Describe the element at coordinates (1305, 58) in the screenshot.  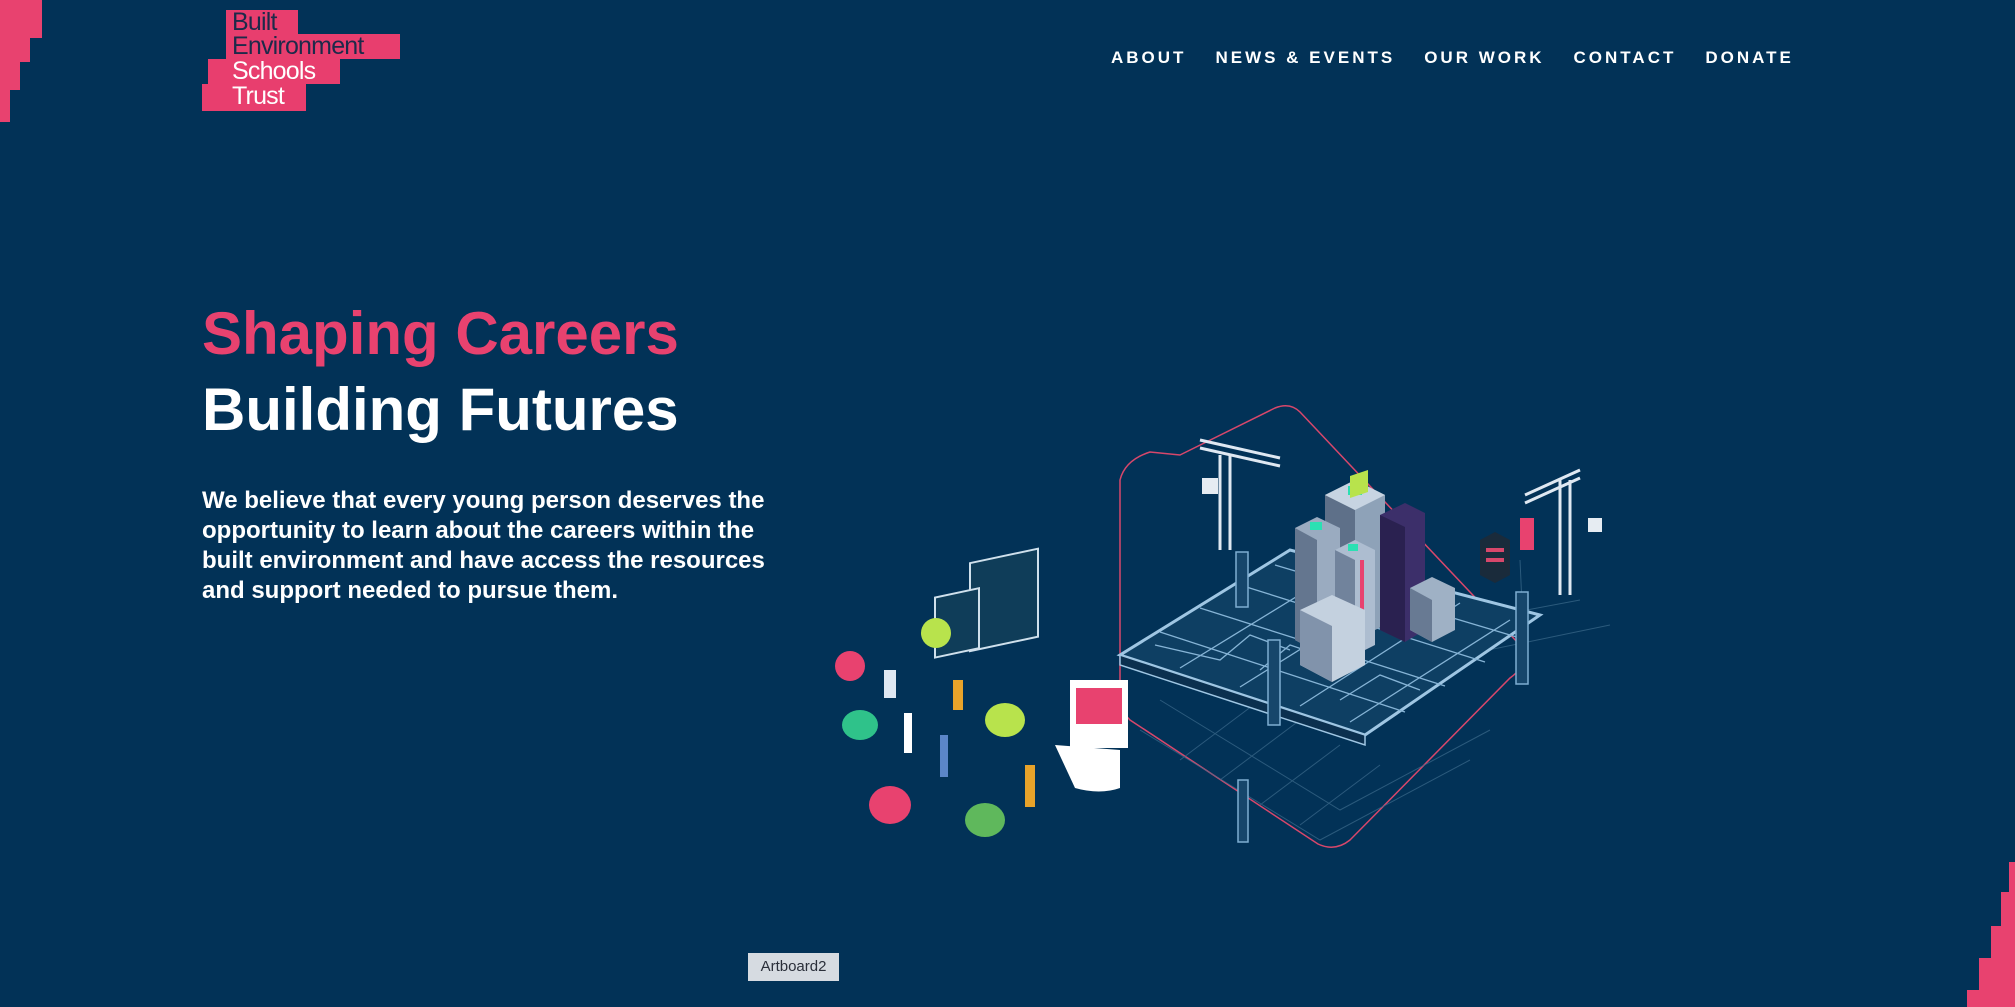
I see `nav-news-events: NEWS & EVENTS` at that location.